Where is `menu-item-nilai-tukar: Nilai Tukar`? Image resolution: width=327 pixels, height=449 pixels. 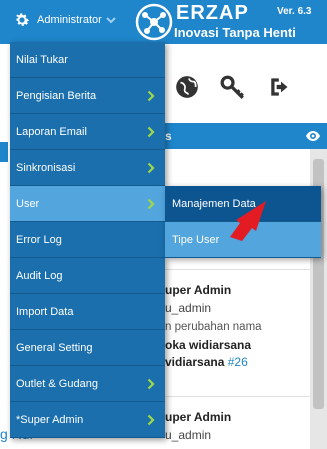
menu-item-nilai-tukar: Nilai Tukar is located at coordinates (87, 60).